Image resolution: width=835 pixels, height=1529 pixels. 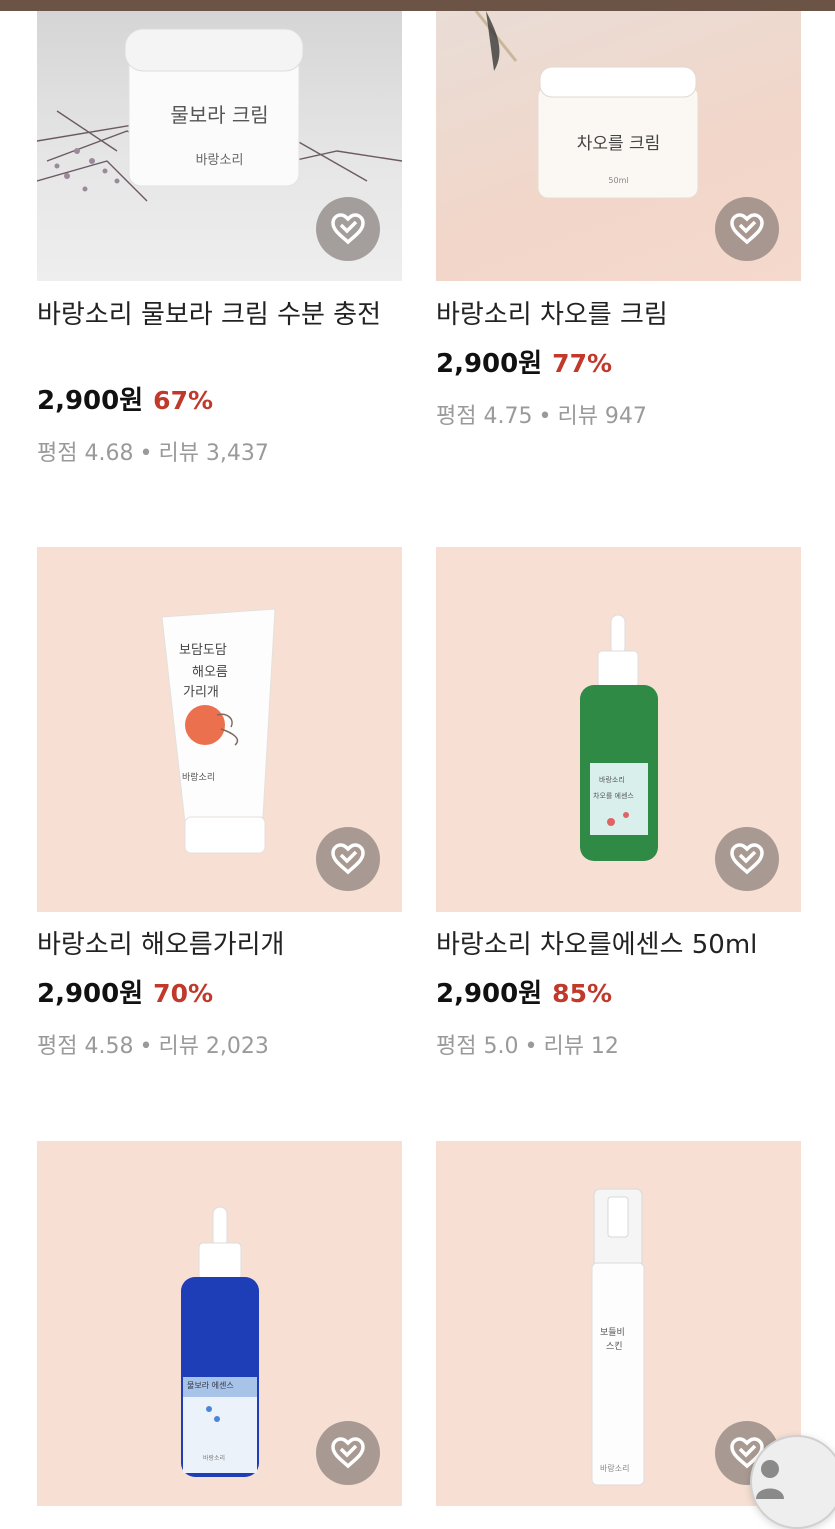 I want to click on rating-meta: 평점 5.0 • 리뷰 12, so click(x=527, y=1044).